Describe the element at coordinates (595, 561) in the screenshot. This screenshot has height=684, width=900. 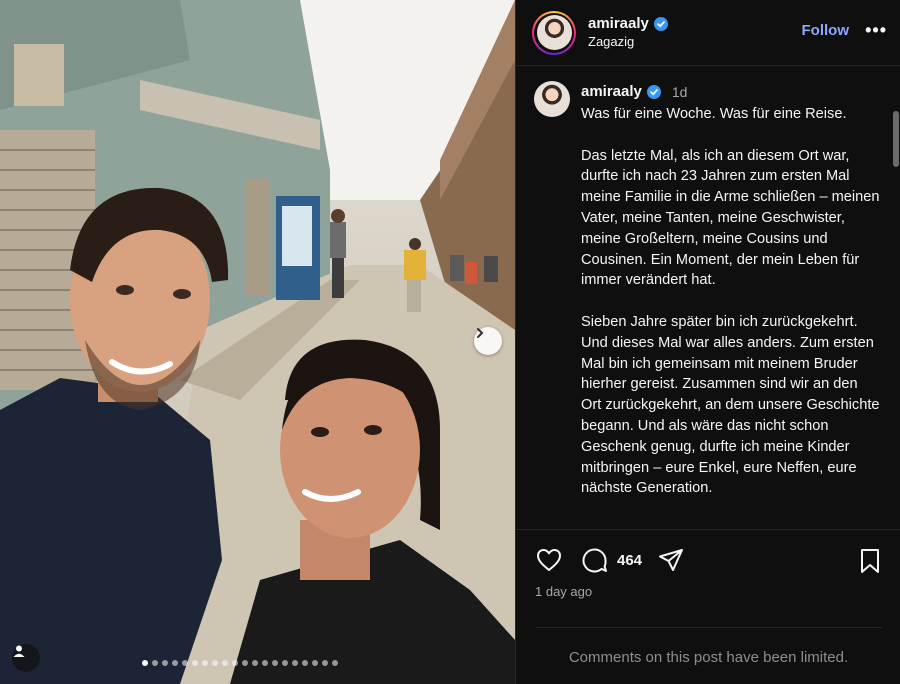
I see `comment-icon` at that location.